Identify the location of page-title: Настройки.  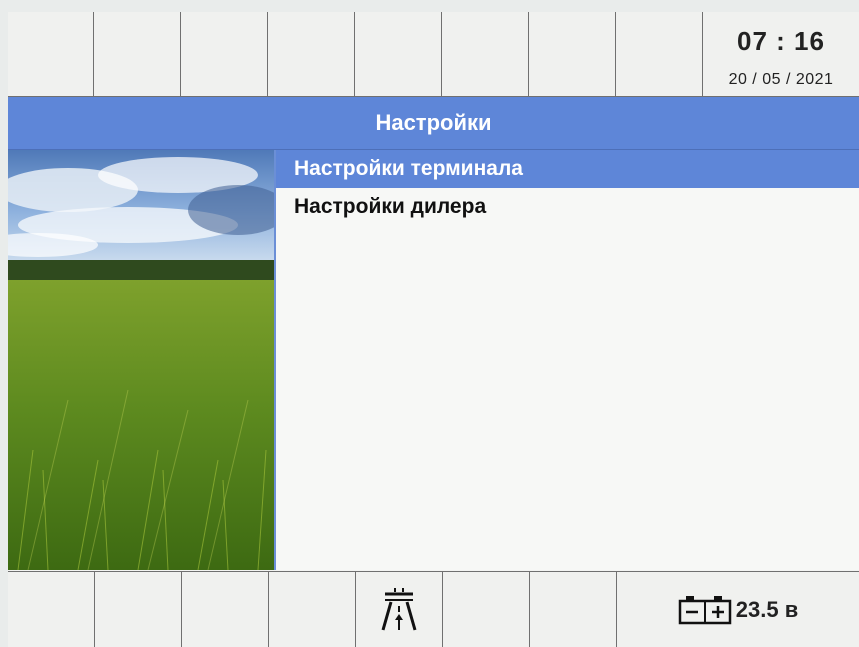
(433, 122).